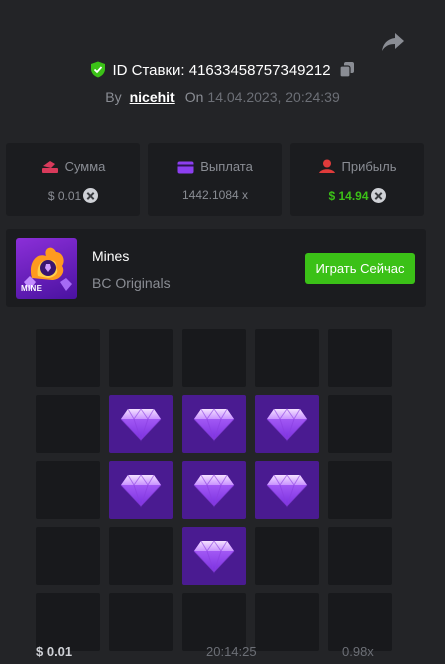  Describe the element at coordinates (85, 166) in the screenshot. I see `stat-amount-text: Сумма` at that location.